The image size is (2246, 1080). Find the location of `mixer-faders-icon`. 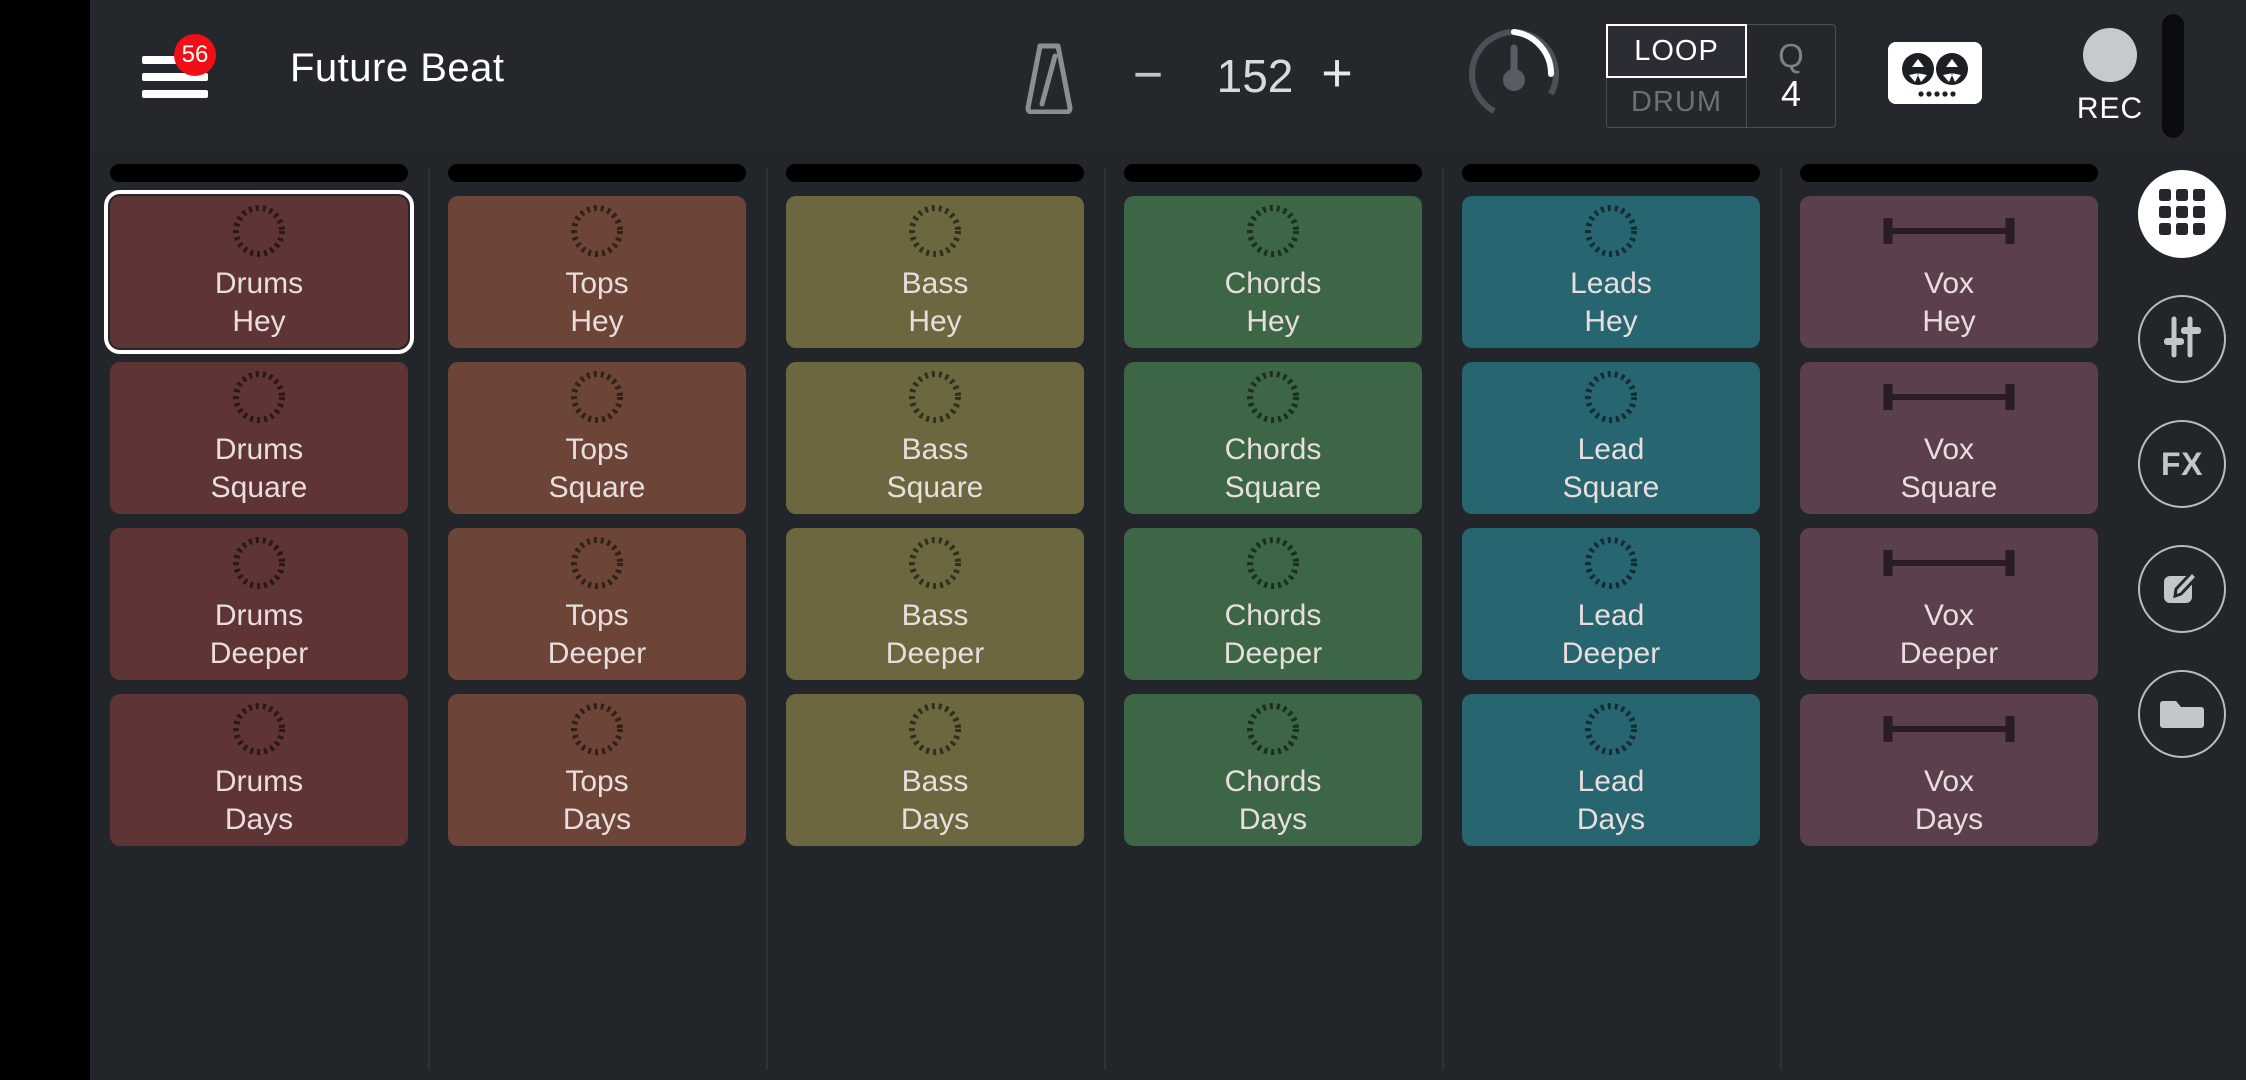

mixer-faders-icon is located at coordinates (2182, 339).